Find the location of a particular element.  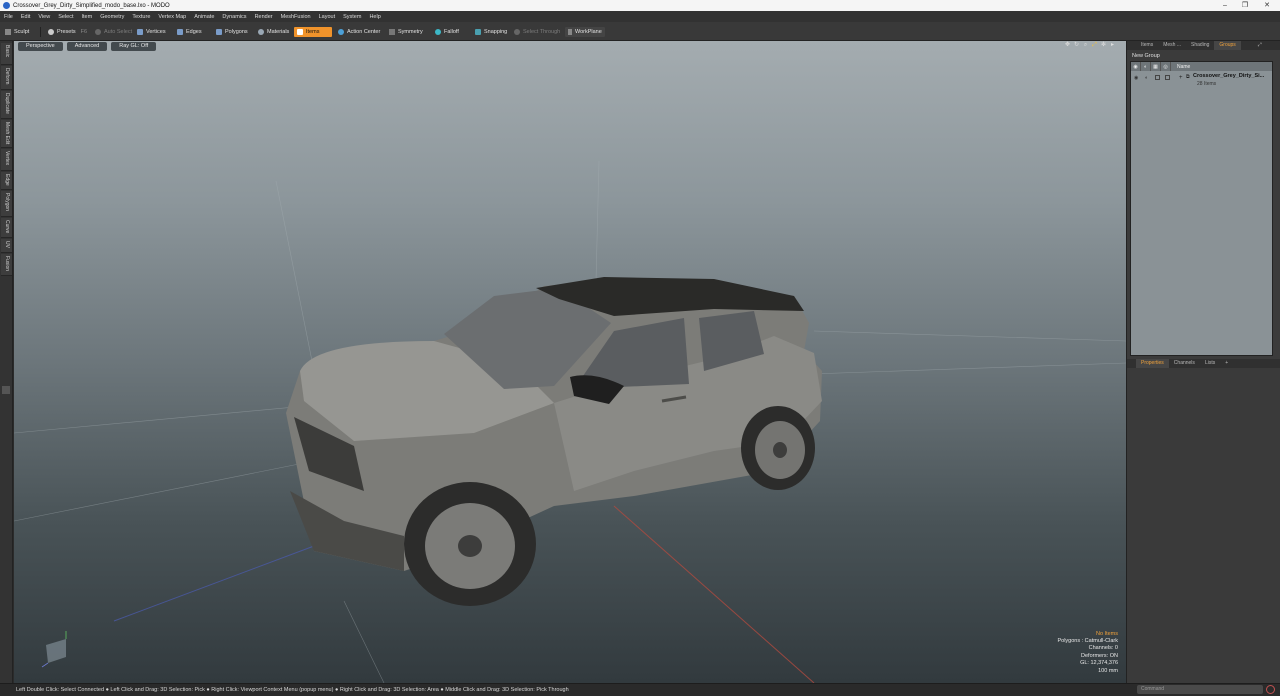

modo-app-icon is located at coordinates (6, 5).